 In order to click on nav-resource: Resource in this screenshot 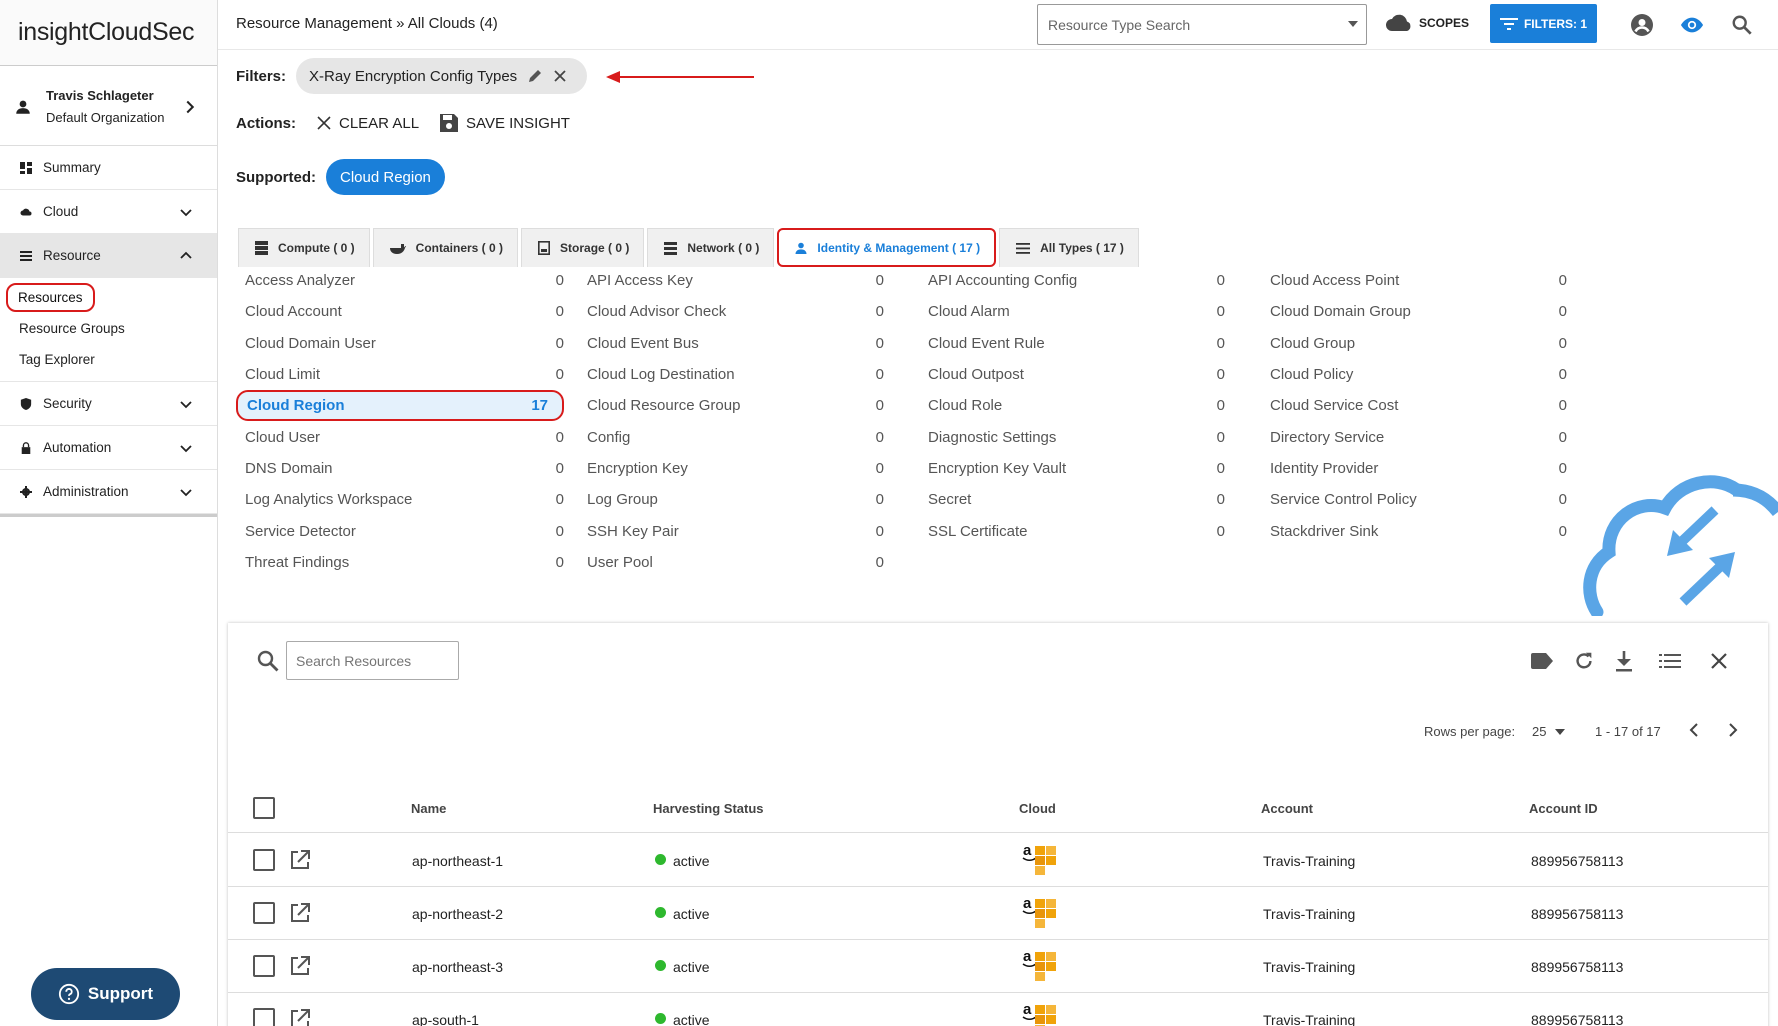, I will do `click(108, 256)`.